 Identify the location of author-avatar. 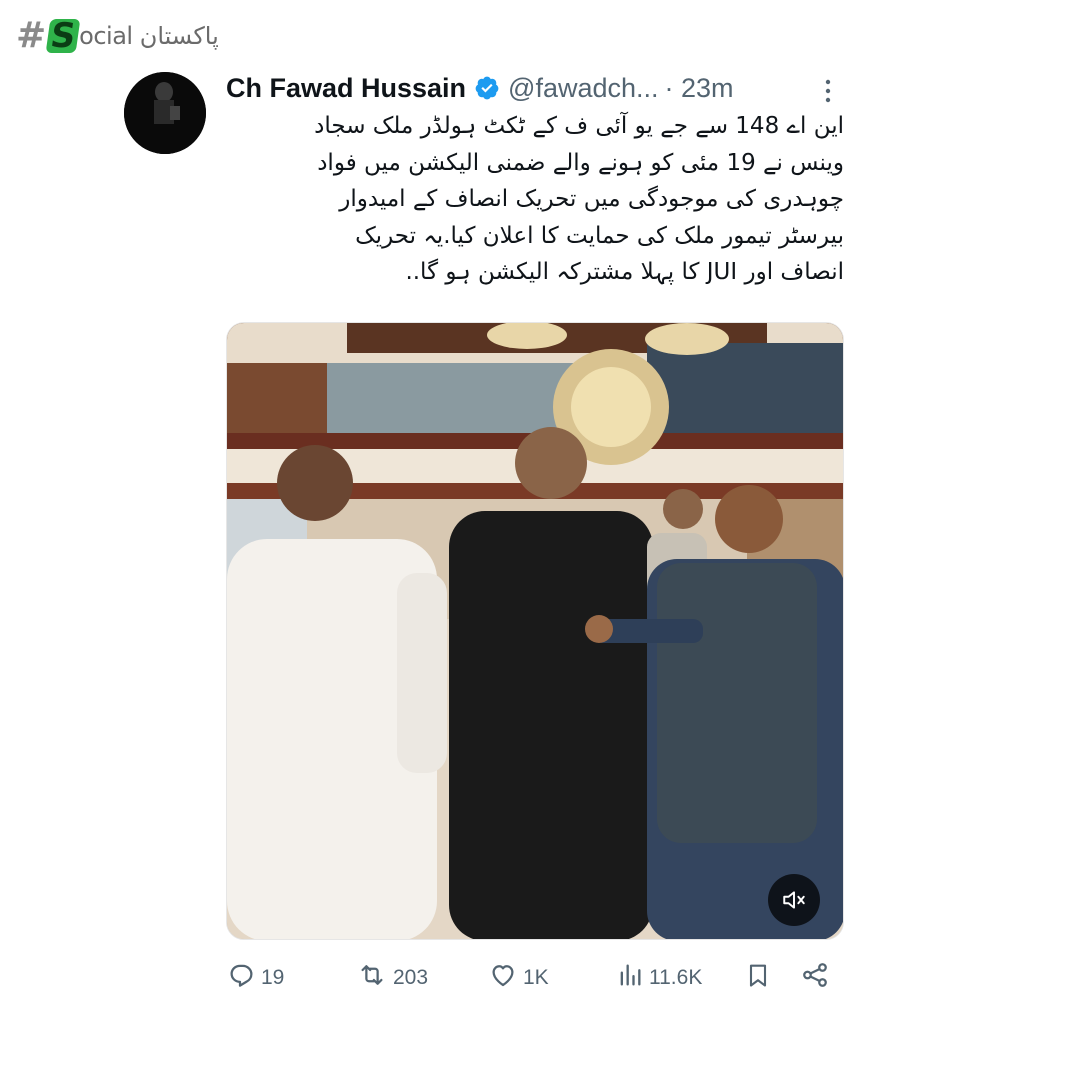
(165, 113).